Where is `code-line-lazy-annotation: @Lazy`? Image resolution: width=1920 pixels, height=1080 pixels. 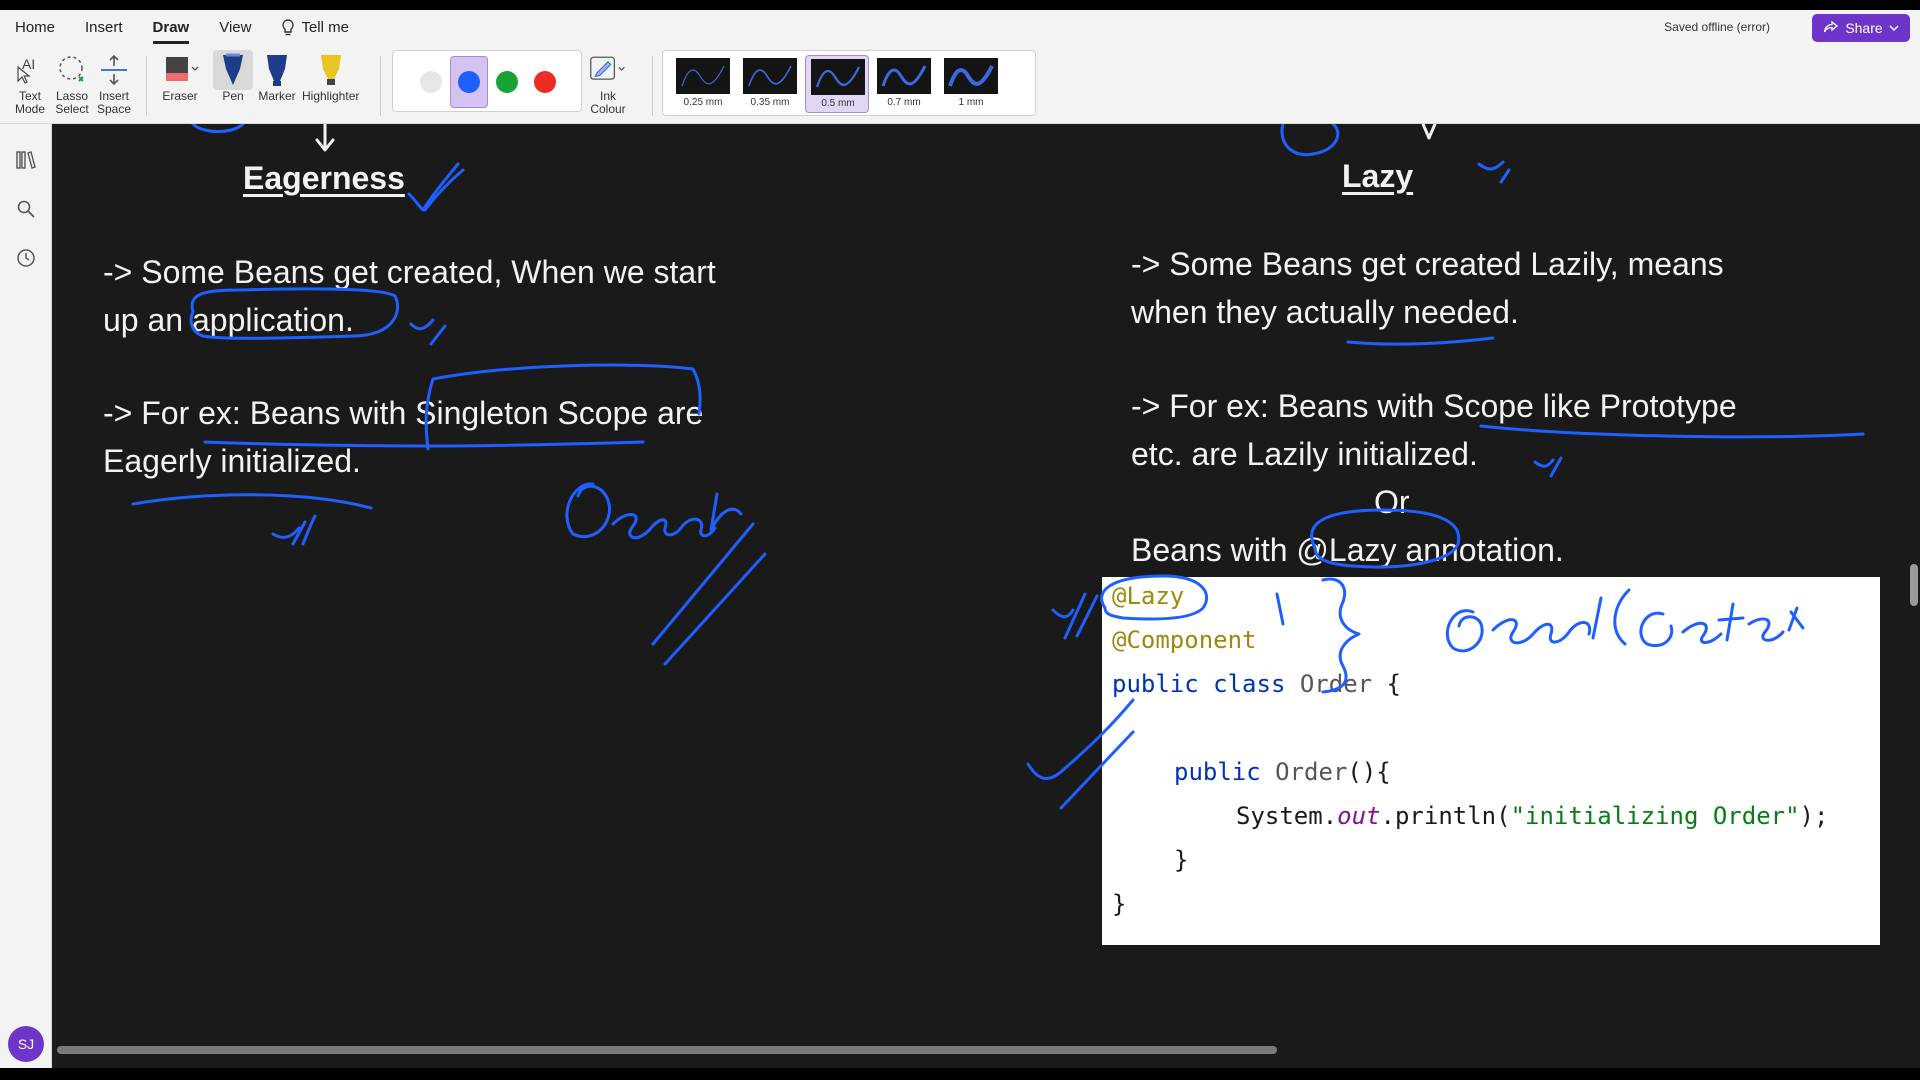 code-line-lazy-annotation: @Lazy is located at coordinates (1148, 596).